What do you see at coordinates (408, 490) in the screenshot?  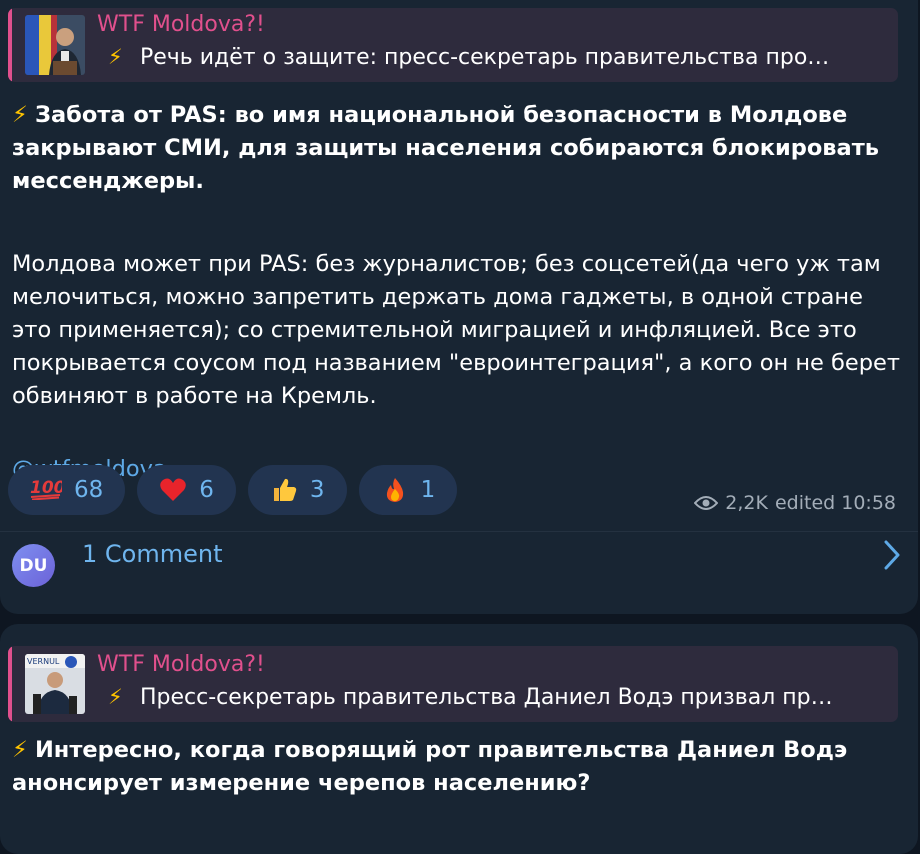 I see `reaction-fire: 1` at bounding box center [408, 490].